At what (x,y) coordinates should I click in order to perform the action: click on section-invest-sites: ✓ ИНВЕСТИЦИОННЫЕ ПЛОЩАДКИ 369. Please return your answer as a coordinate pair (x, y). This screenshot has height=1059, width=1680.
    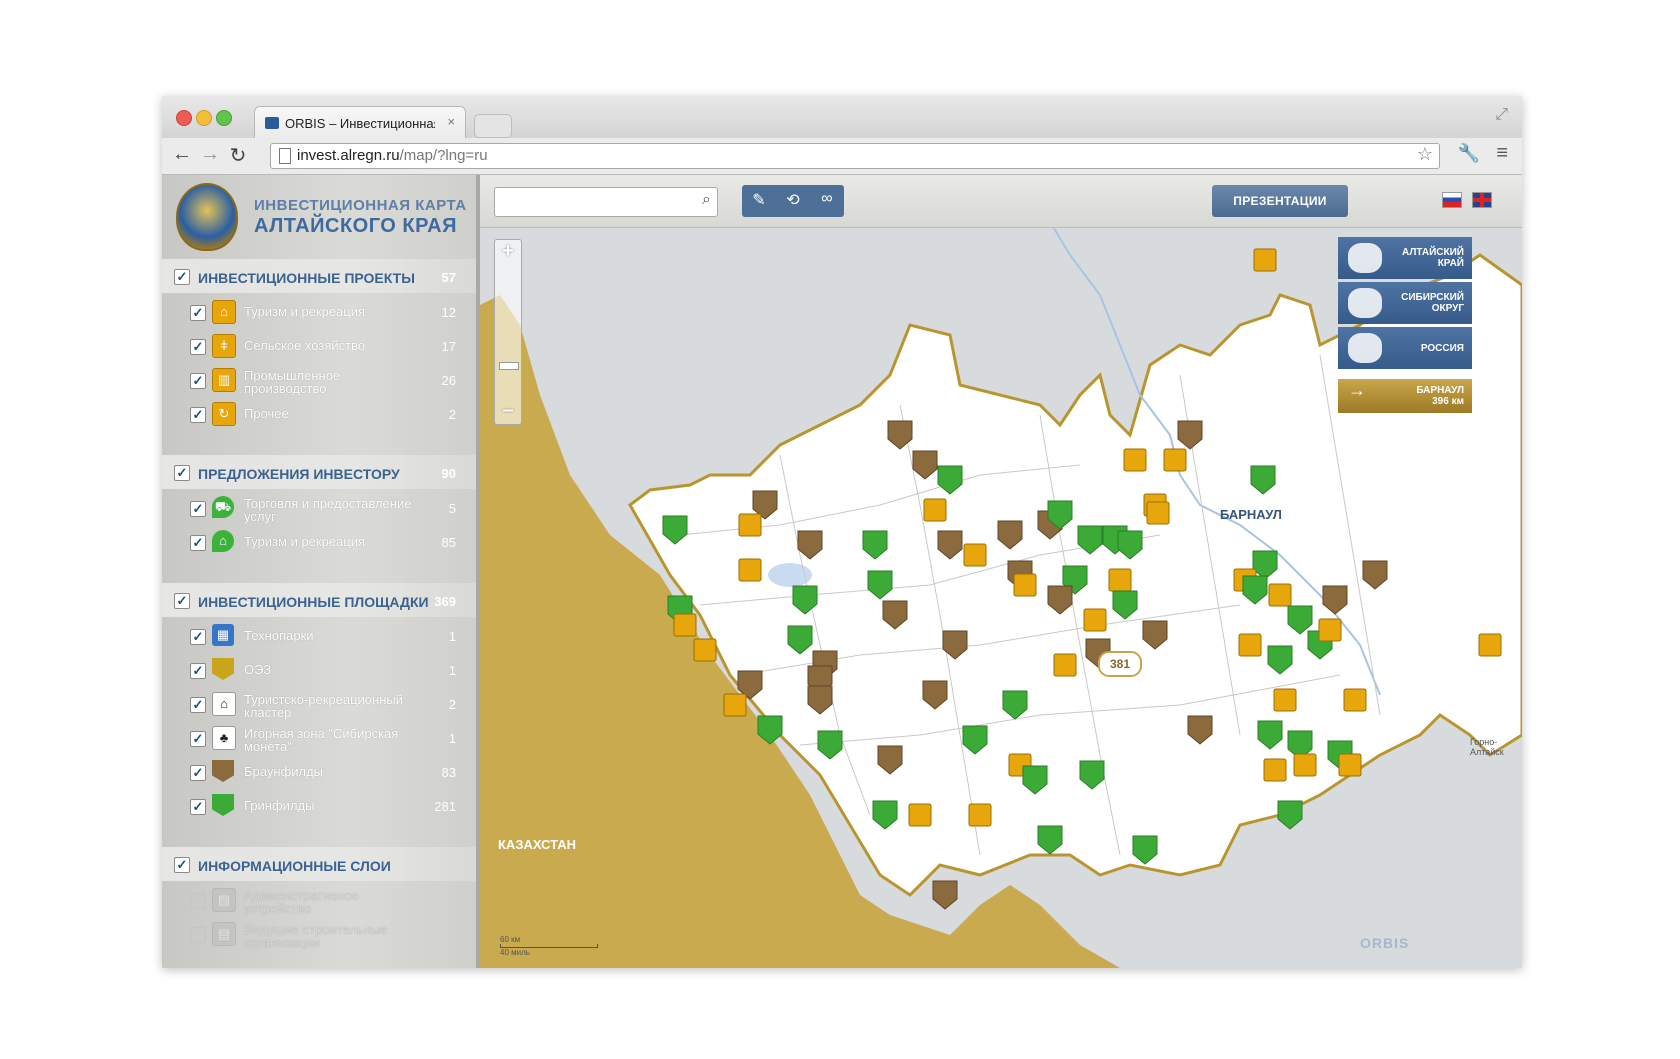
    Looking at the image, I should click on (319, 600).